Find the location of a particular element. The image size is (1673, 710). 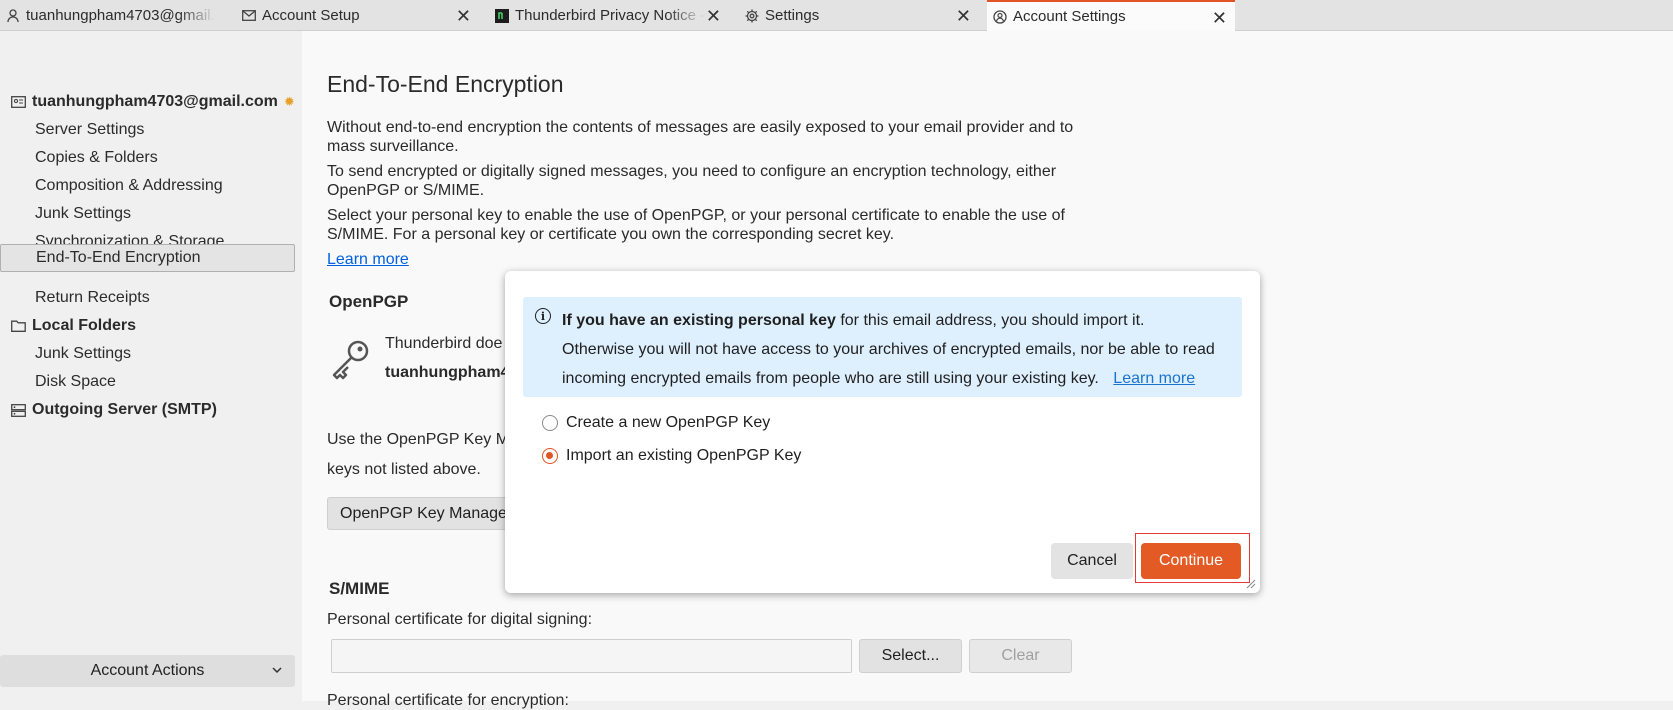

sidebar-item-junk: Junk Settings is located at coordinates (83, 214).